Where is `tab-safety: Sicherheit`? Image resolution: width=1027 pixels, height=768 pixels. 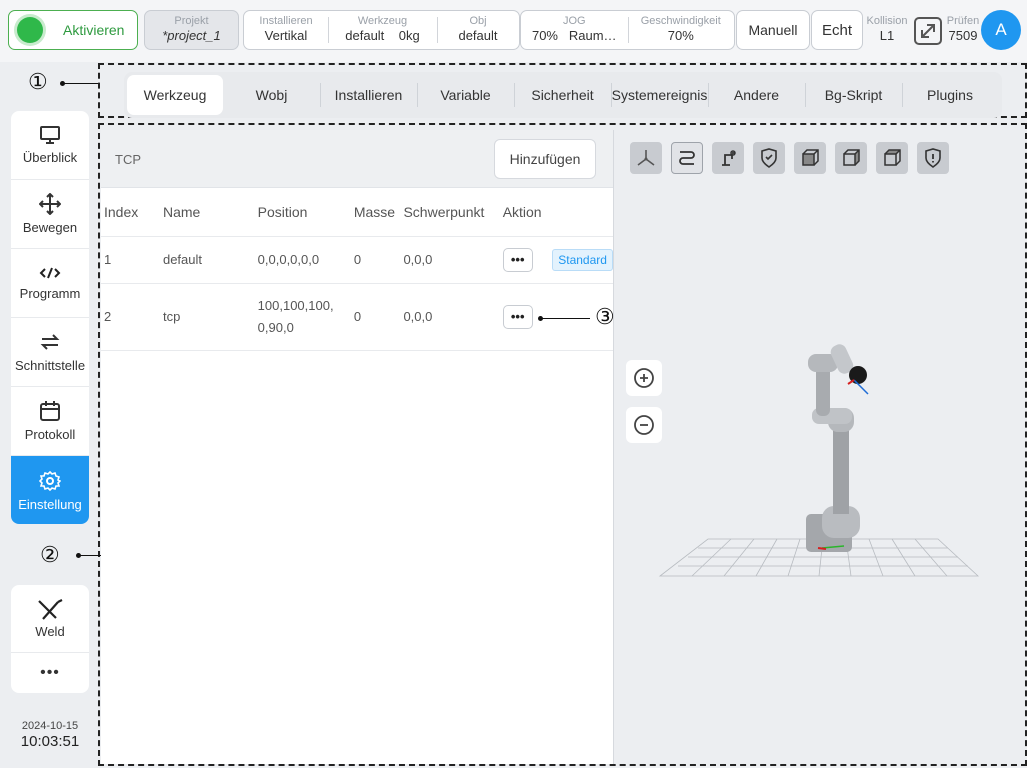
tab-safety: Sicherheit is located at coordinates (562, 95).